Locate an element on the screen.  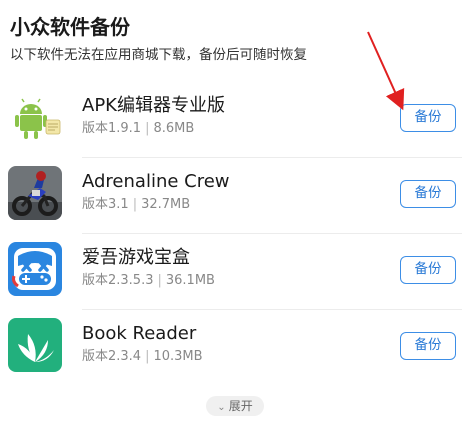
app-size: 10.3MB is located at coordinates (178, 356).